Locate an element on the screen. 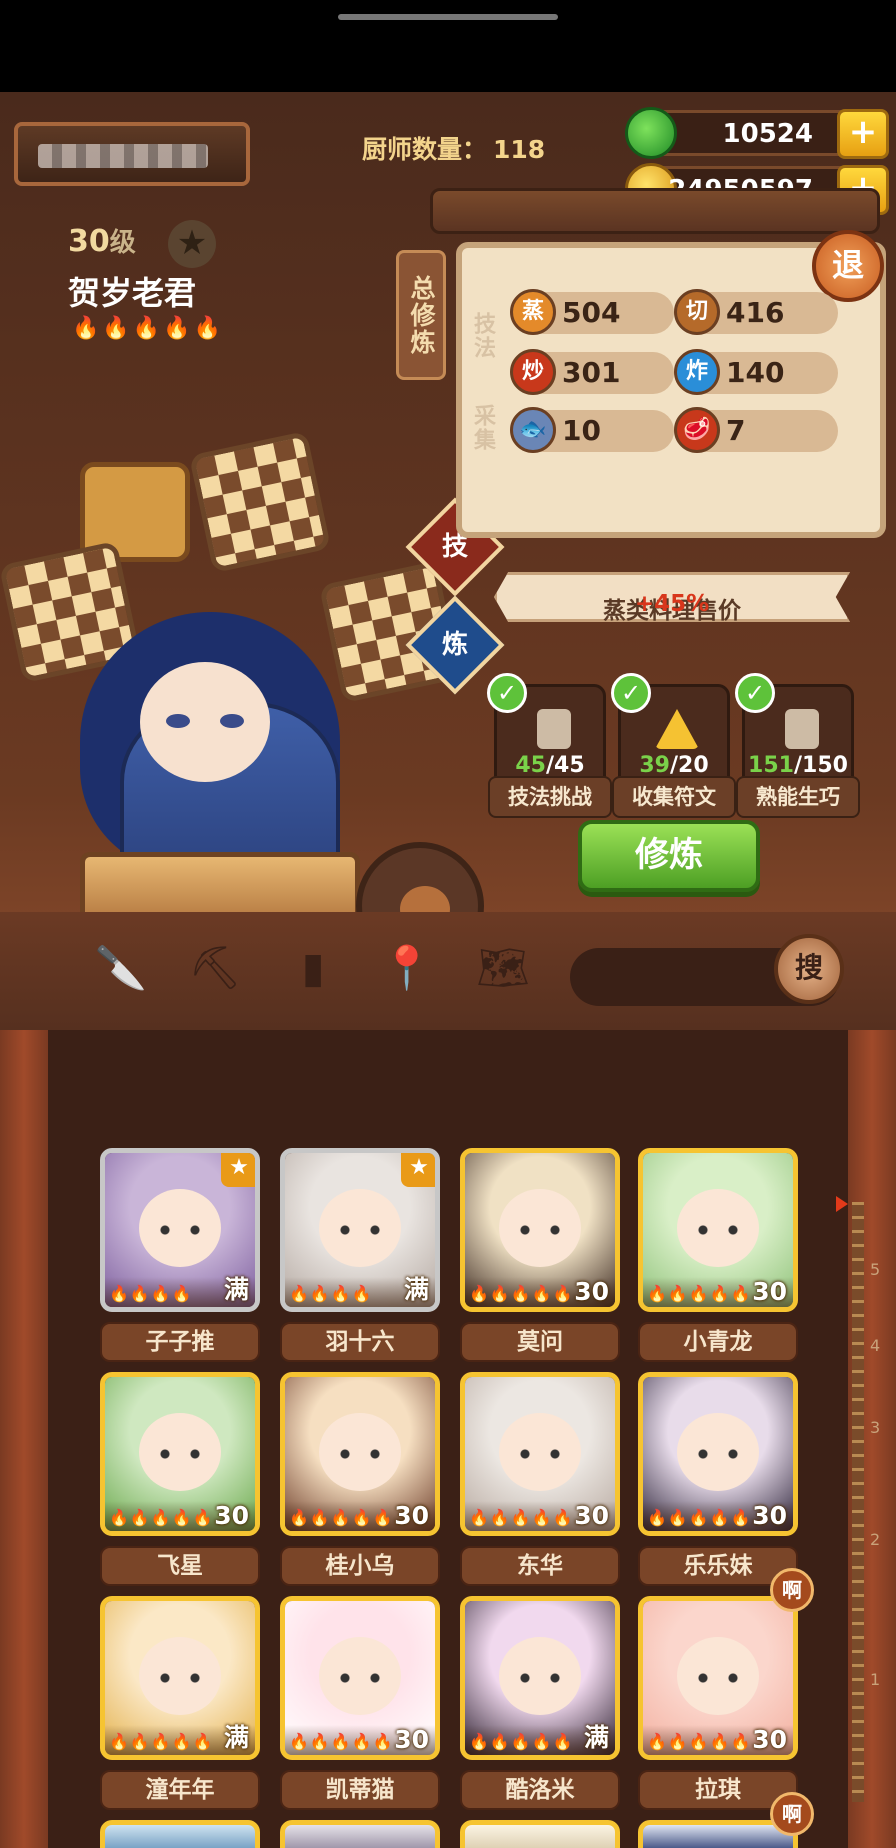  chef-card-name: 桂小乌 is located at coordinates (360, 1566).